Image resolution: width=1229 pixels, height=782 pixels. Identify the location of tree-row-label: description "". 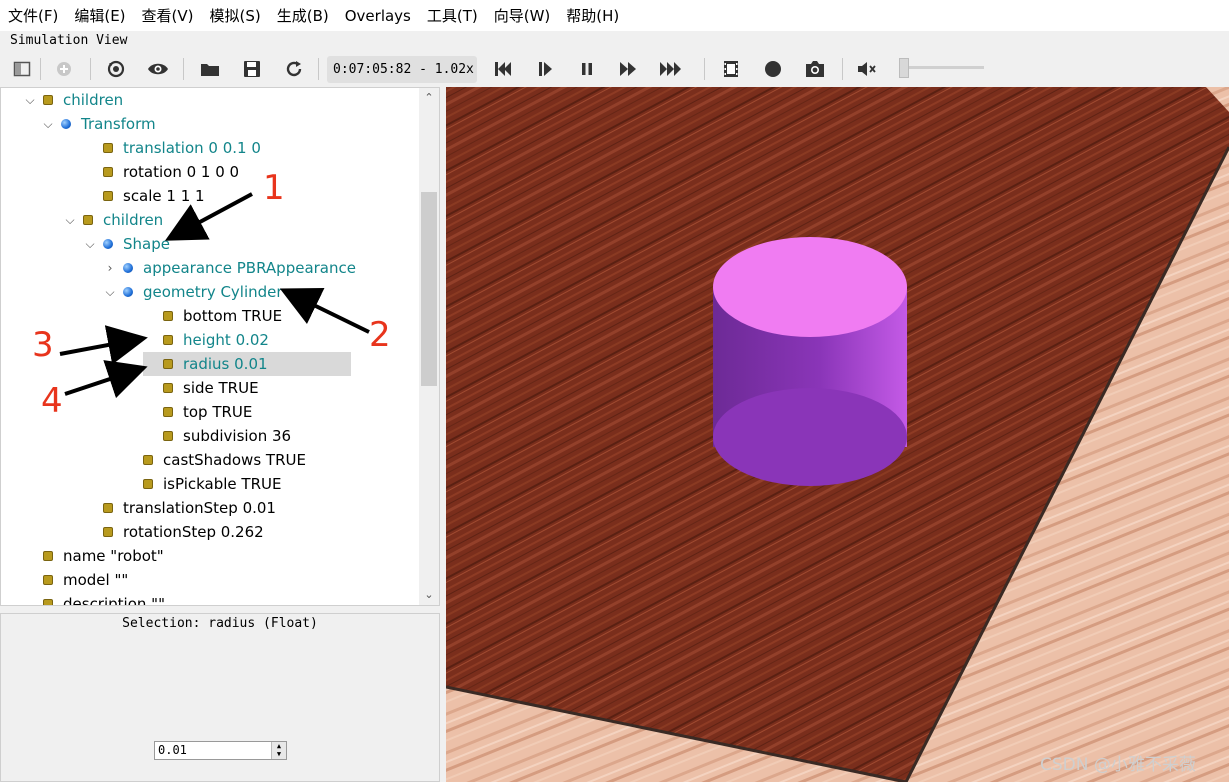
(114, 600).